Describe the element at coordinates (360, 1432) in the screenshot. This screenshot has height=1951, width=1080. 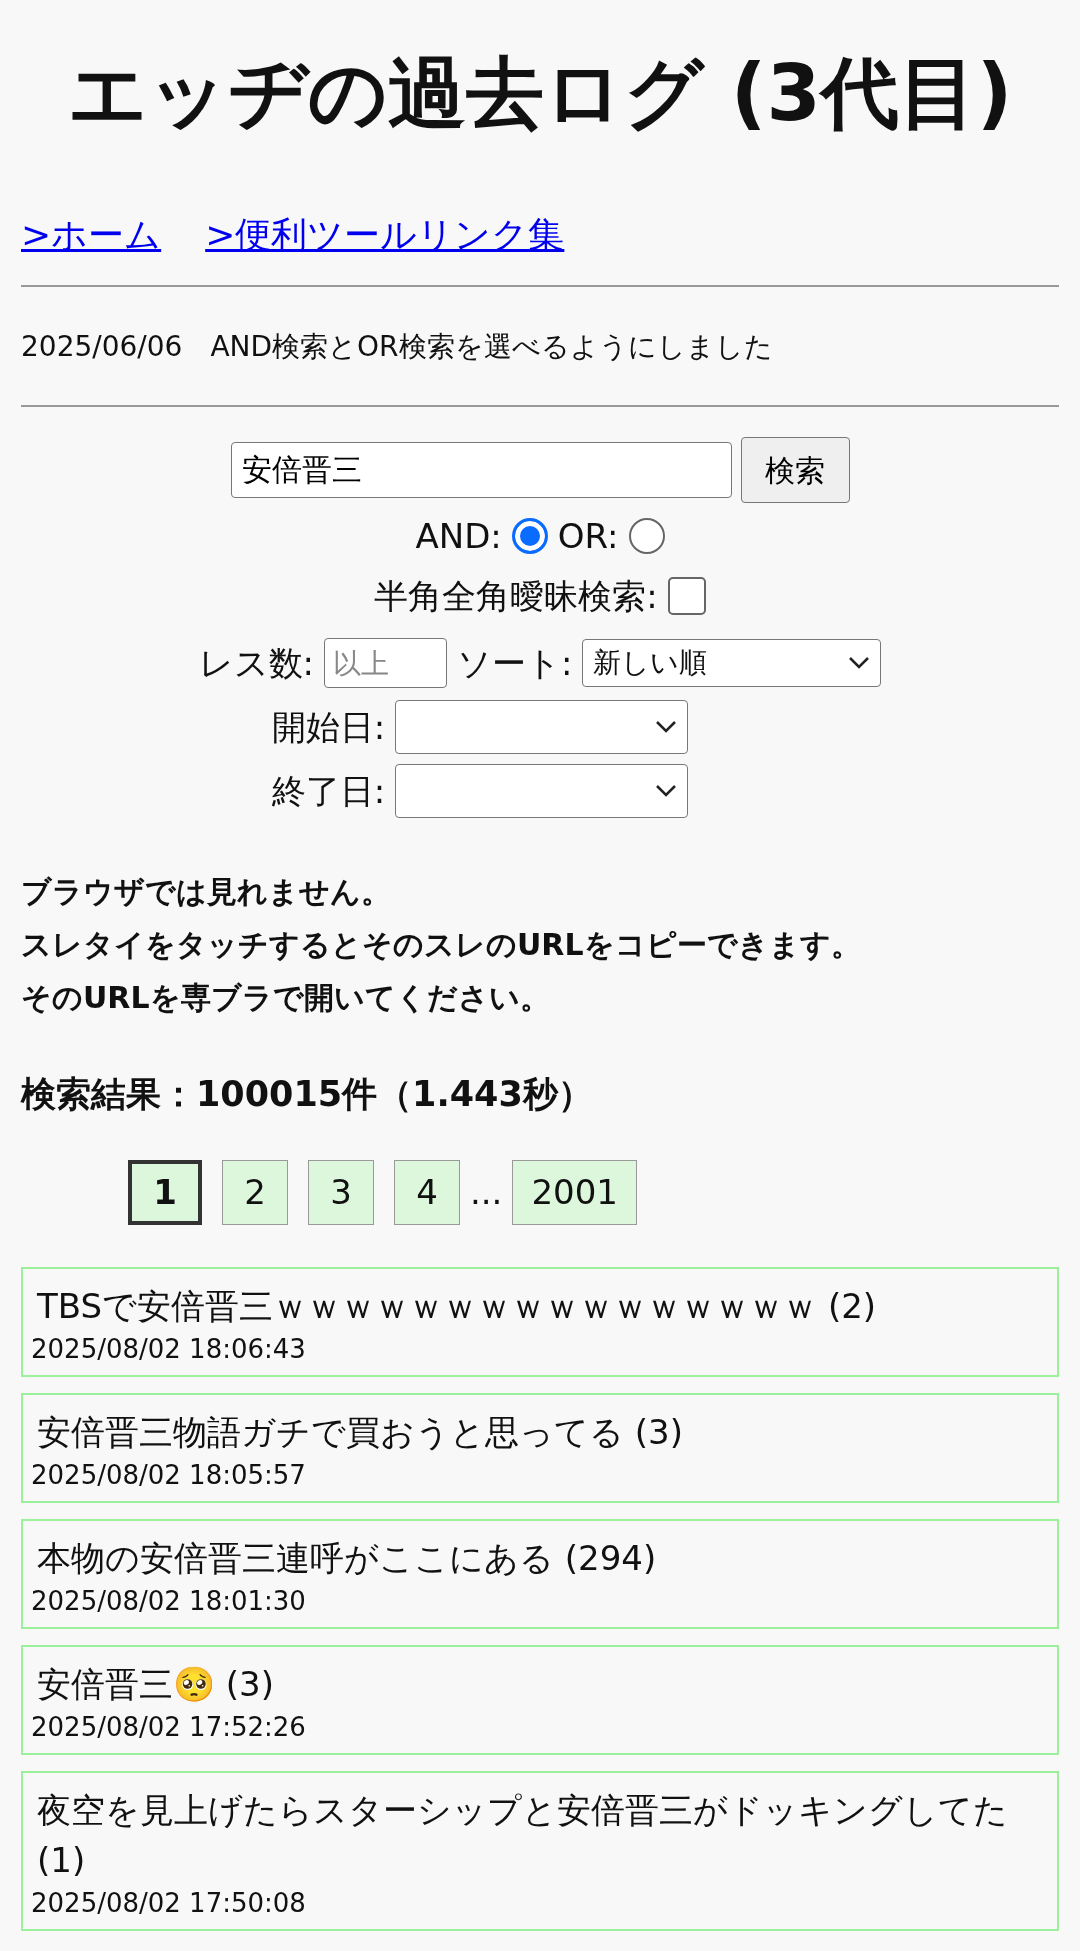
I see `thread-title: 安倍晋三物語ガチで買おうと思ってる (3)` at that location.